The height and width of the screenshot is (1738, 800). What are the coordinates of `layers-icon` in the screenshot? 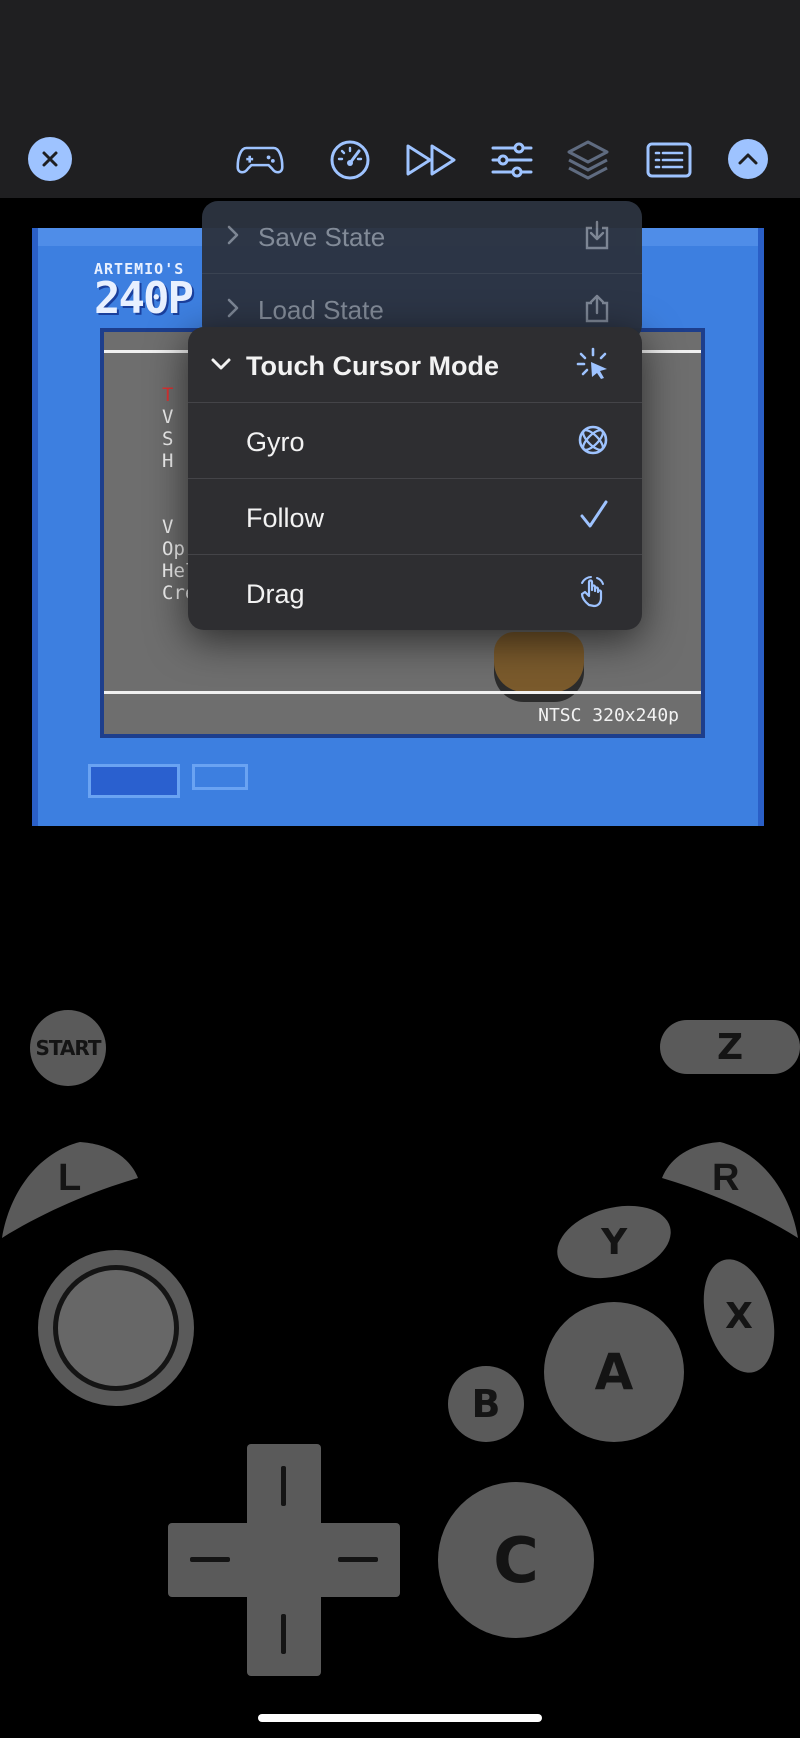 It's located at (588, 160).